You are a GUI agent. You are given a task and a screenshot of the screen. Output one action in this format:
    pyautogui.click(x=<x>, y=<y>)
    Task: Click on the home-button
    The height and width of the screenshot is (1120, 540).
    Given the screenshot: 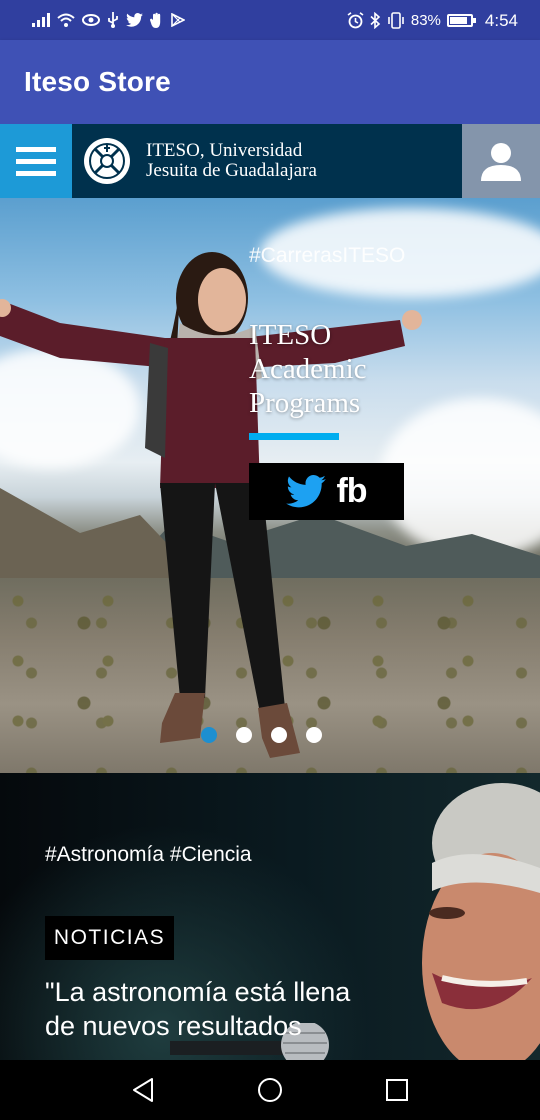 What is the action you would take?
    pyautogui.click(x=270, y=1090)
    